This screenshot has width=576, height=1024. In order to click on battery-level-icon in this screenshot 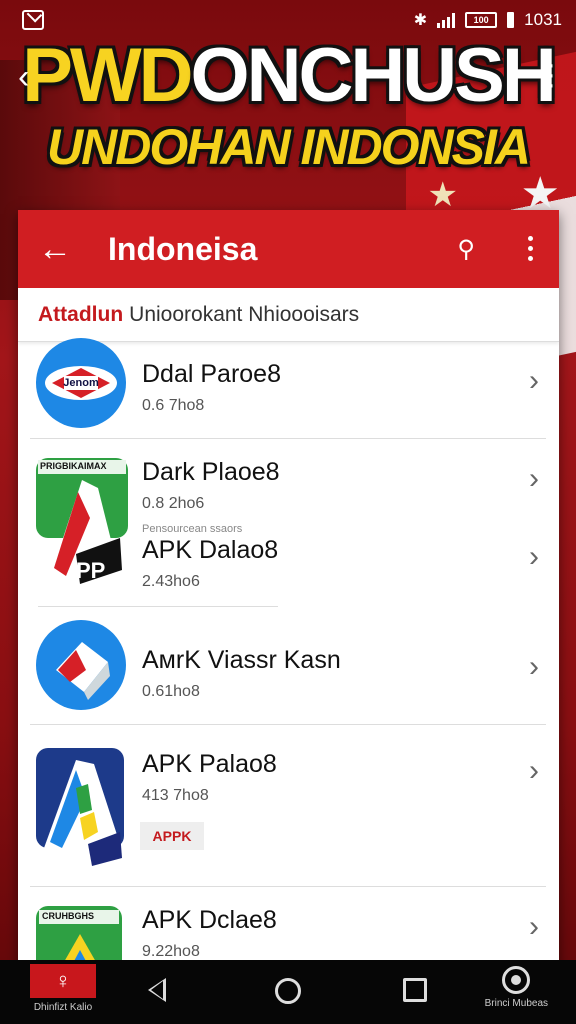, I will do `click(511, 20)`.